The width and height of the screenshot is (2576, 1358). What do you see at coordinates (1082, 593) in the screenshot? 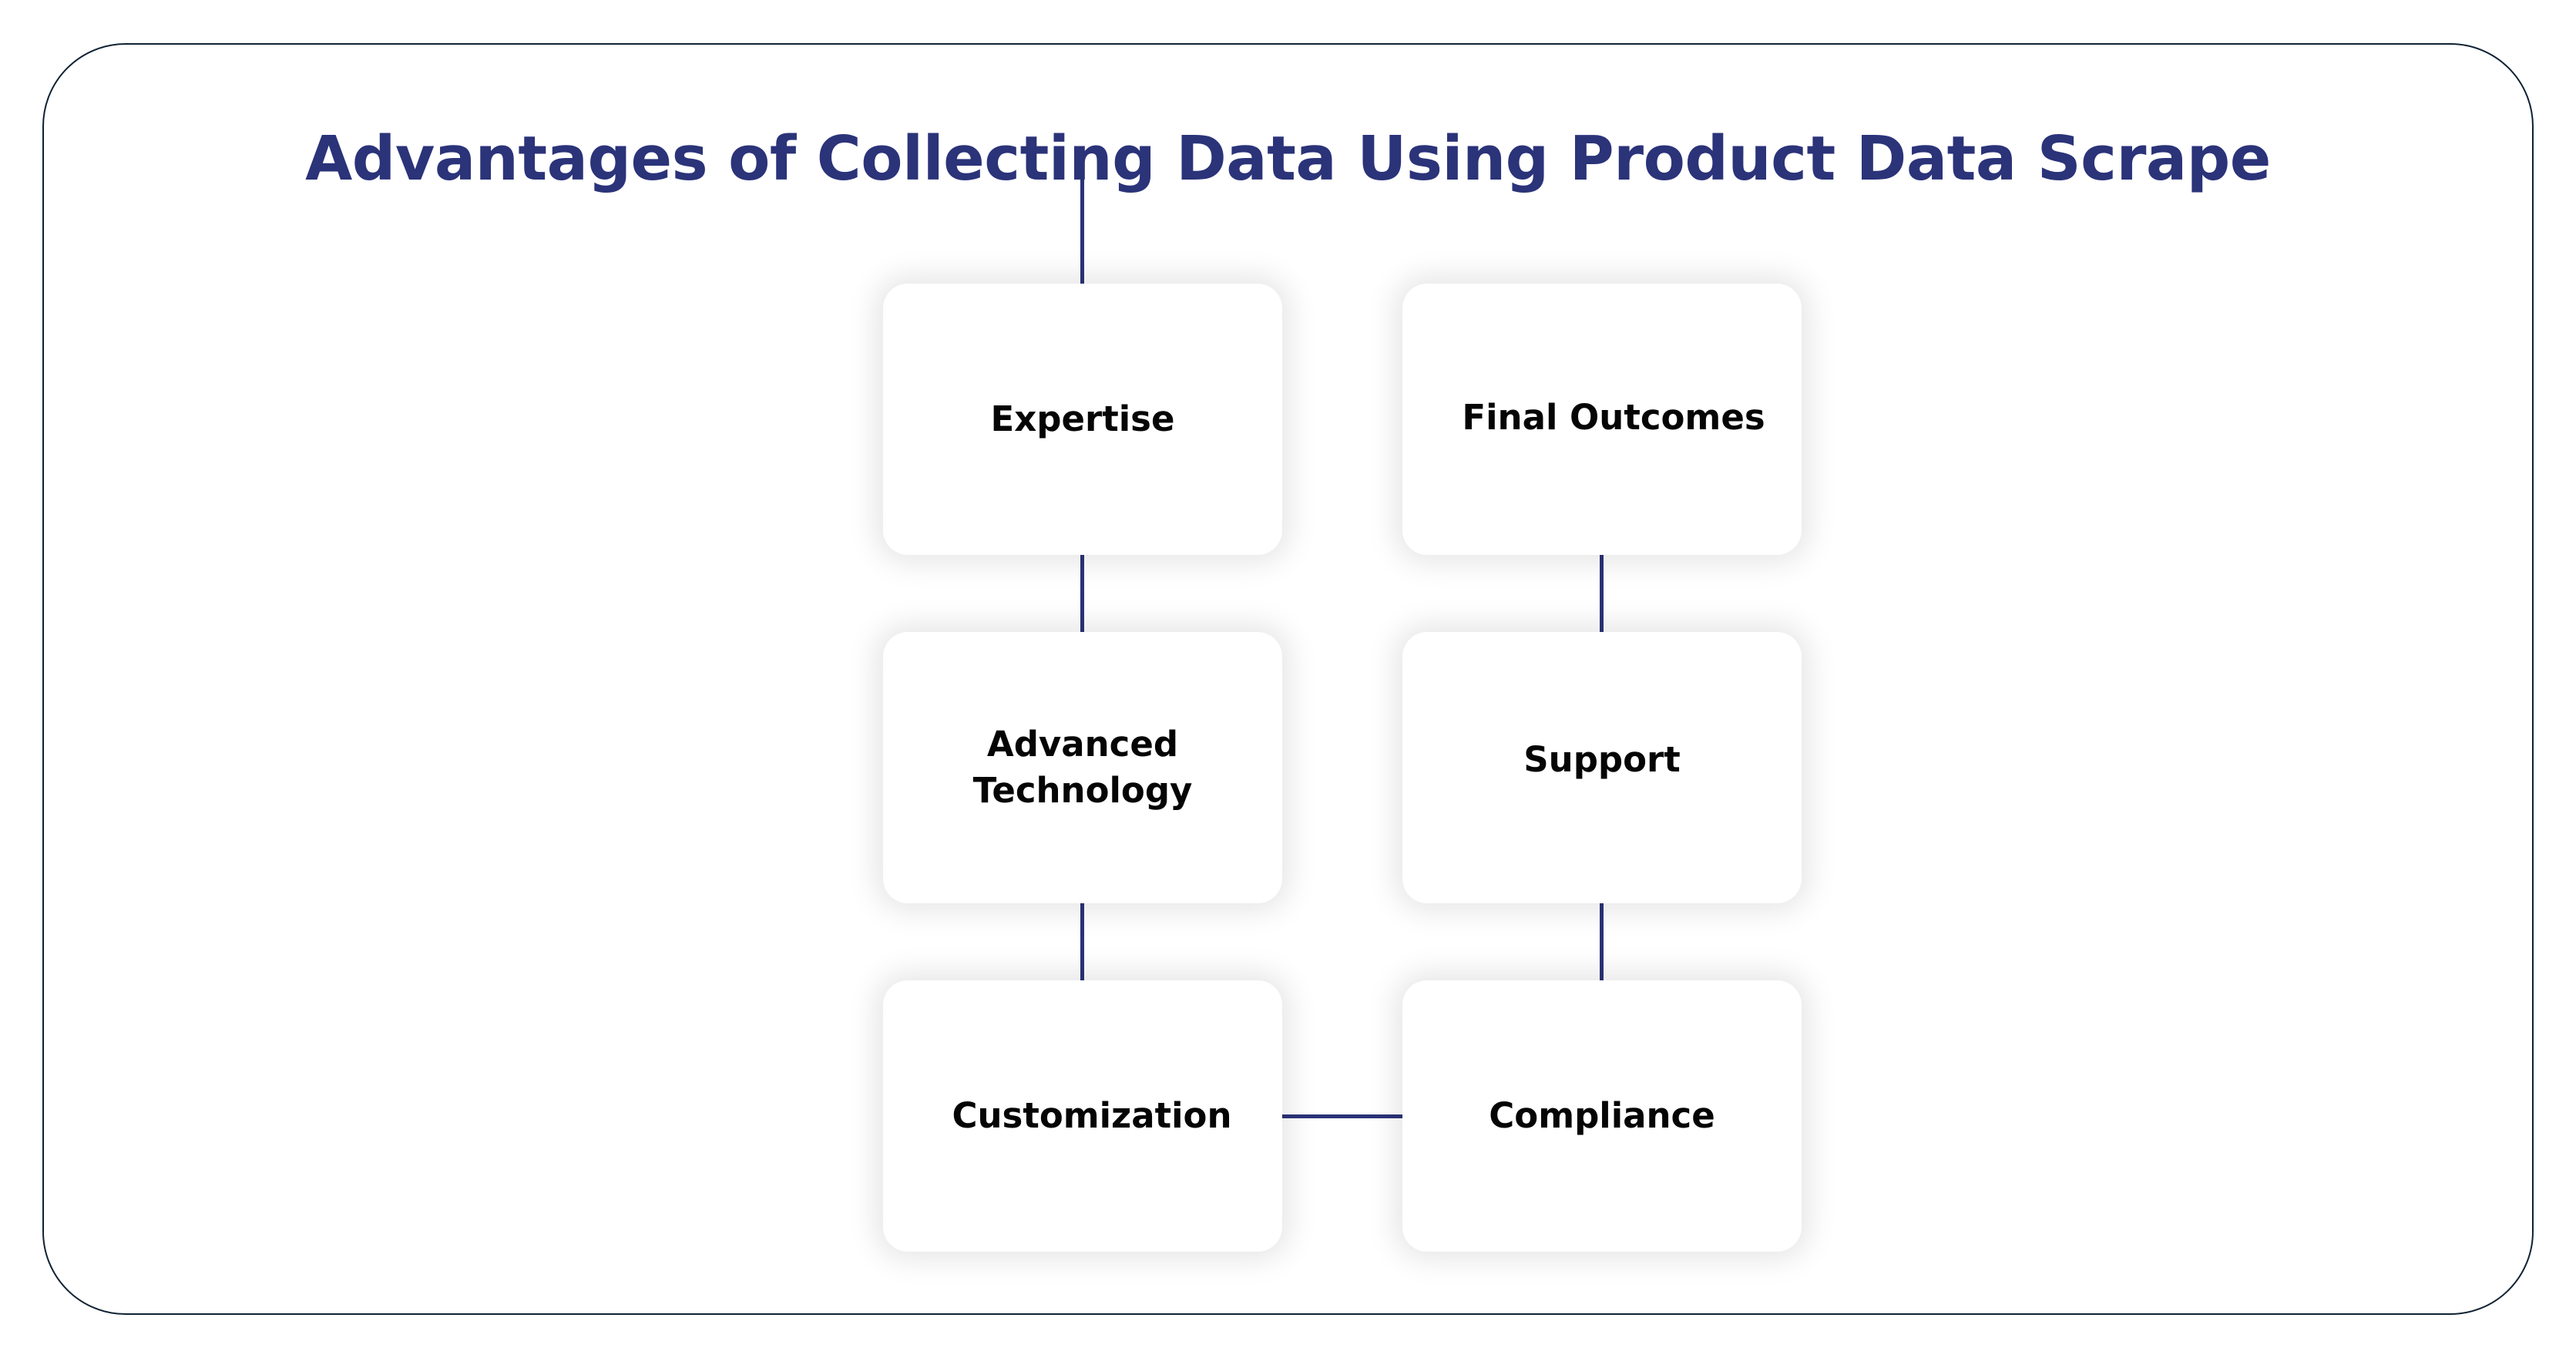
I see `connector-expertise-to-advanced-technology` at bounding box center [1082, 593].